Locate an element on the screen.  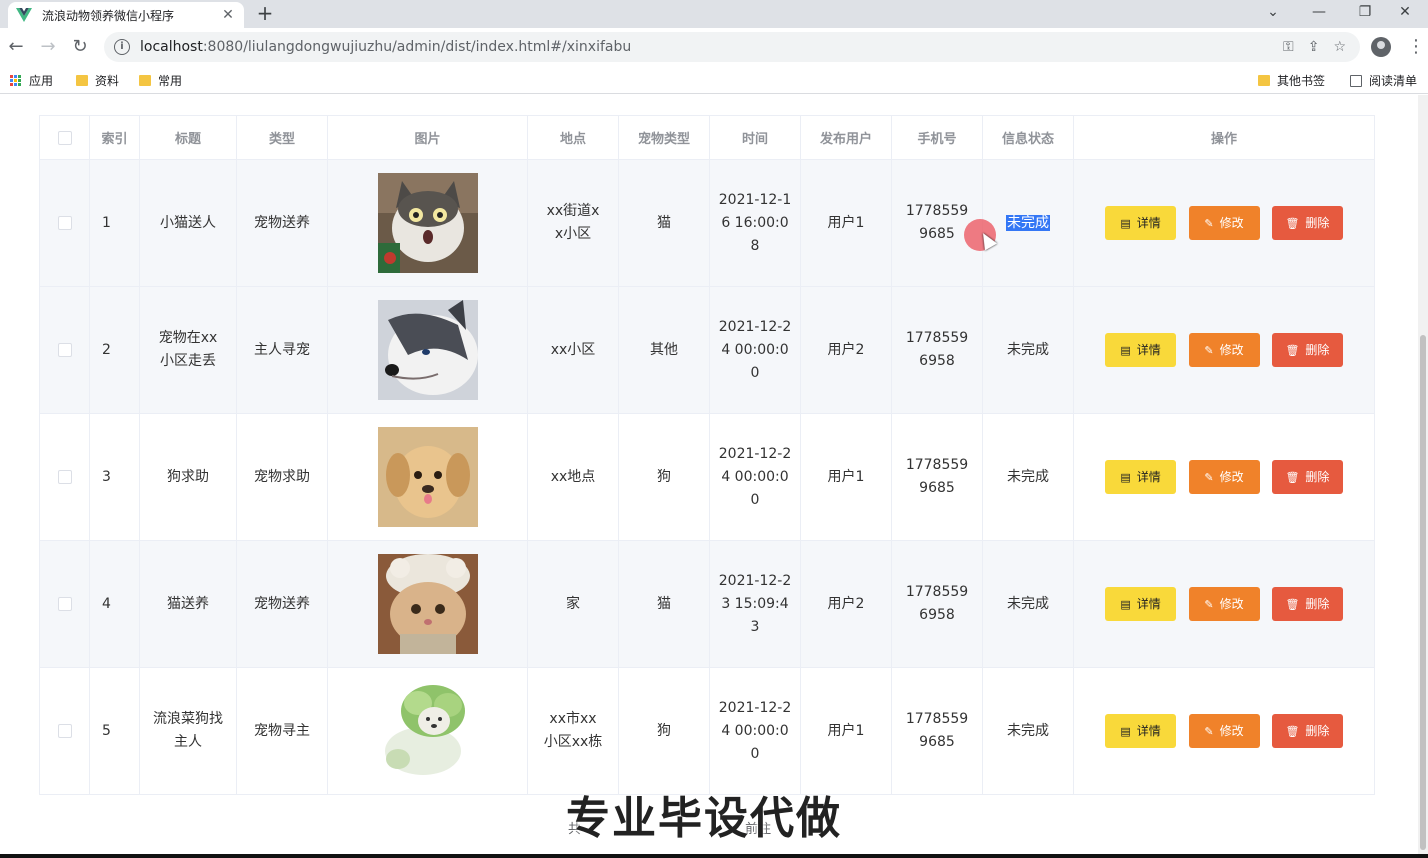
cat-with-hat-photo is located at coordinates (427, 604).